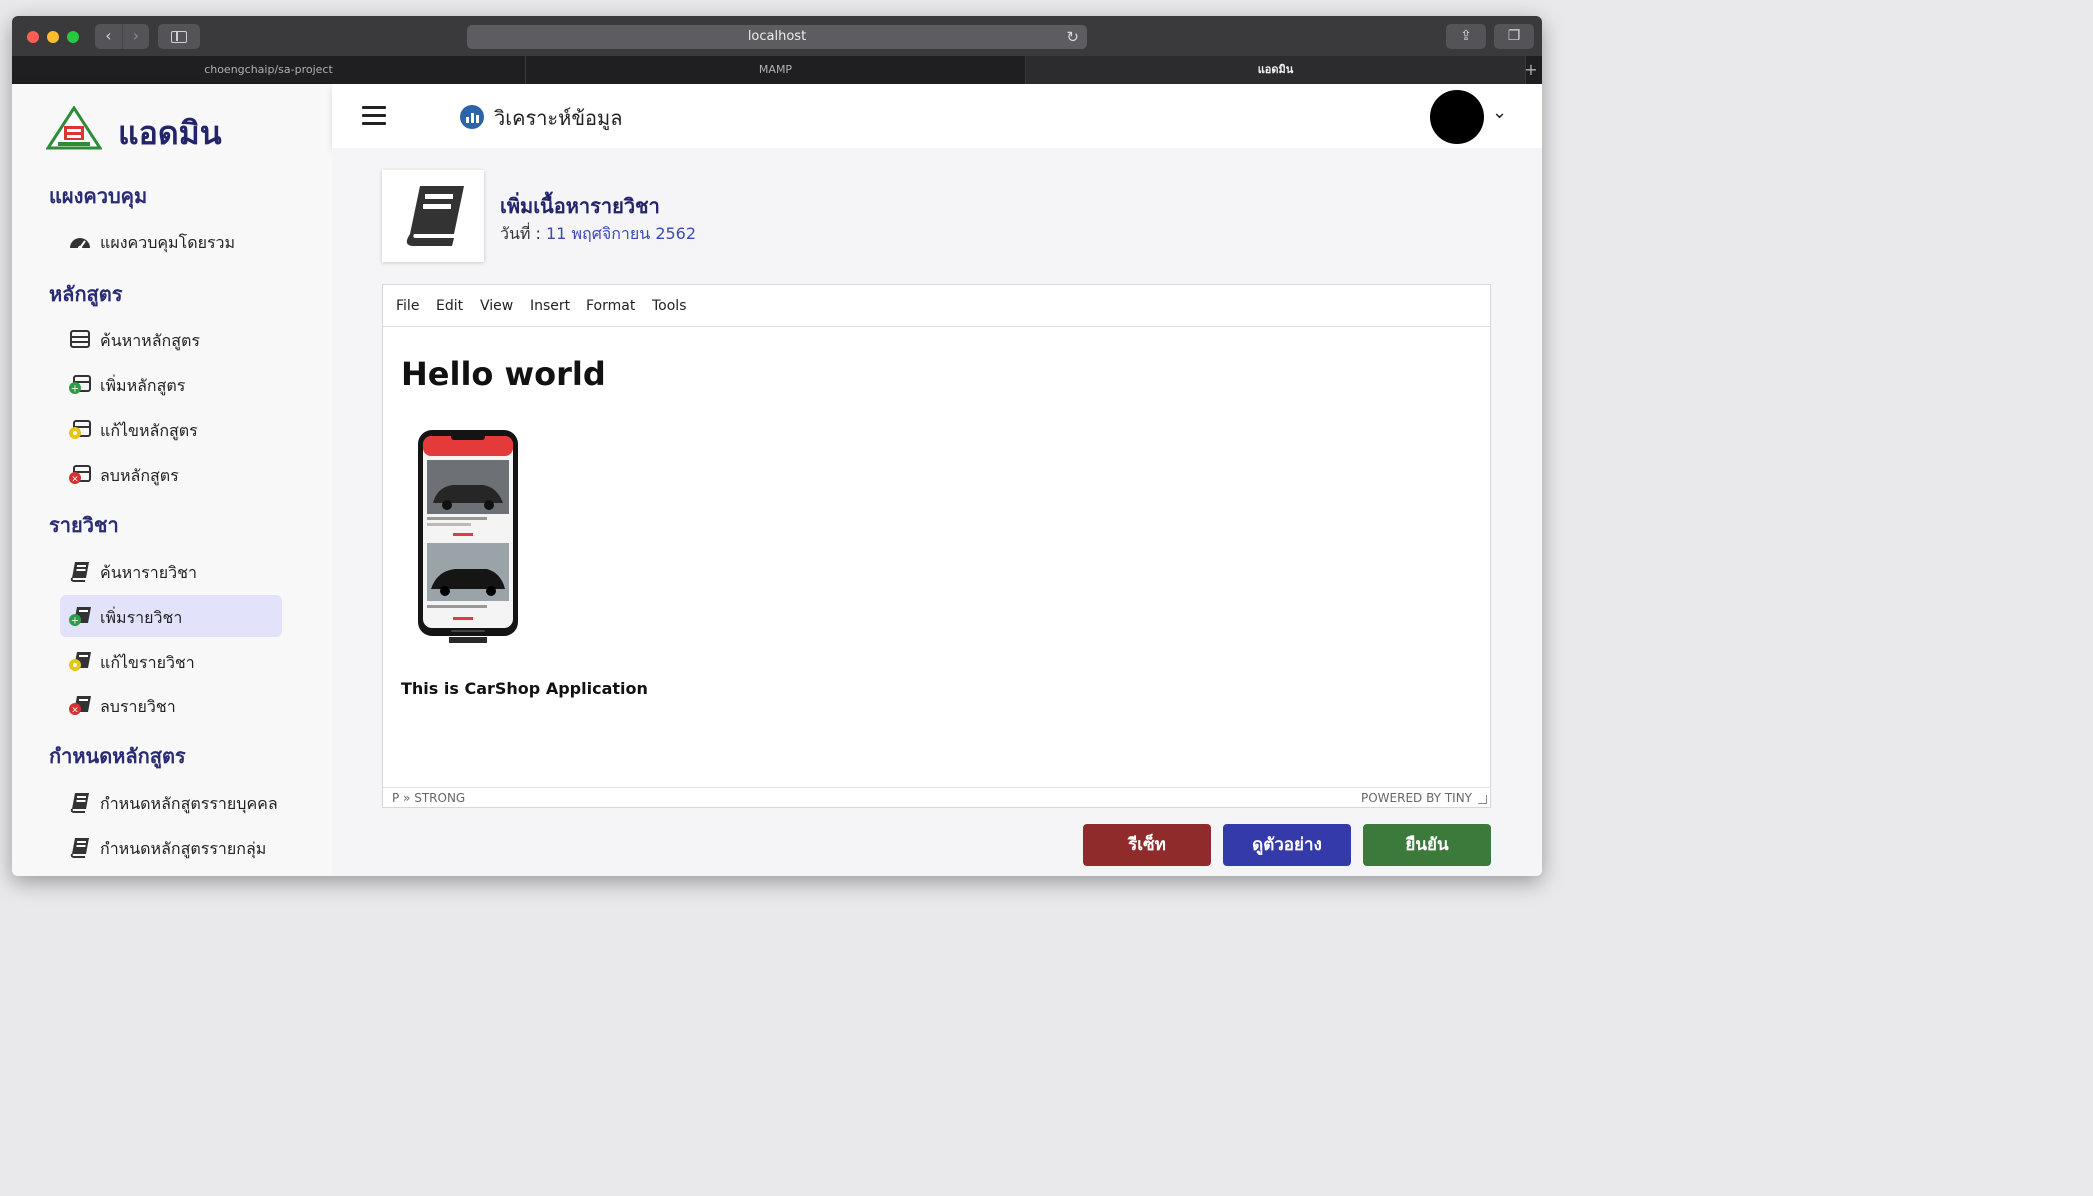 The height and width of the screenshot is (1196, 2093). I want to click on show-tabs-button: ❐, so click(1514, 36).